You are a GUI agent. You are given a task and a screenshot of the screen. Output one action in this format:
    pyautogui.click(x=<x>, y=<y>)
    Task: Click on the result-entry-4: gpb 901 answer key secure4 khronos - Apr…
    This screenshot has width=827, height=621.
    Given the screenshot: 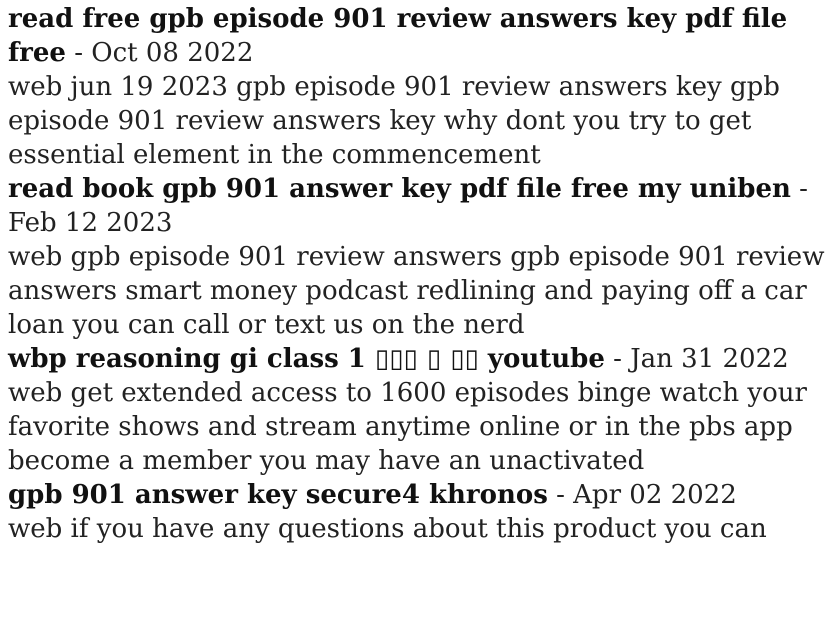 What is the action you would take?
    pyautogui.click(x=417, y=512)
    